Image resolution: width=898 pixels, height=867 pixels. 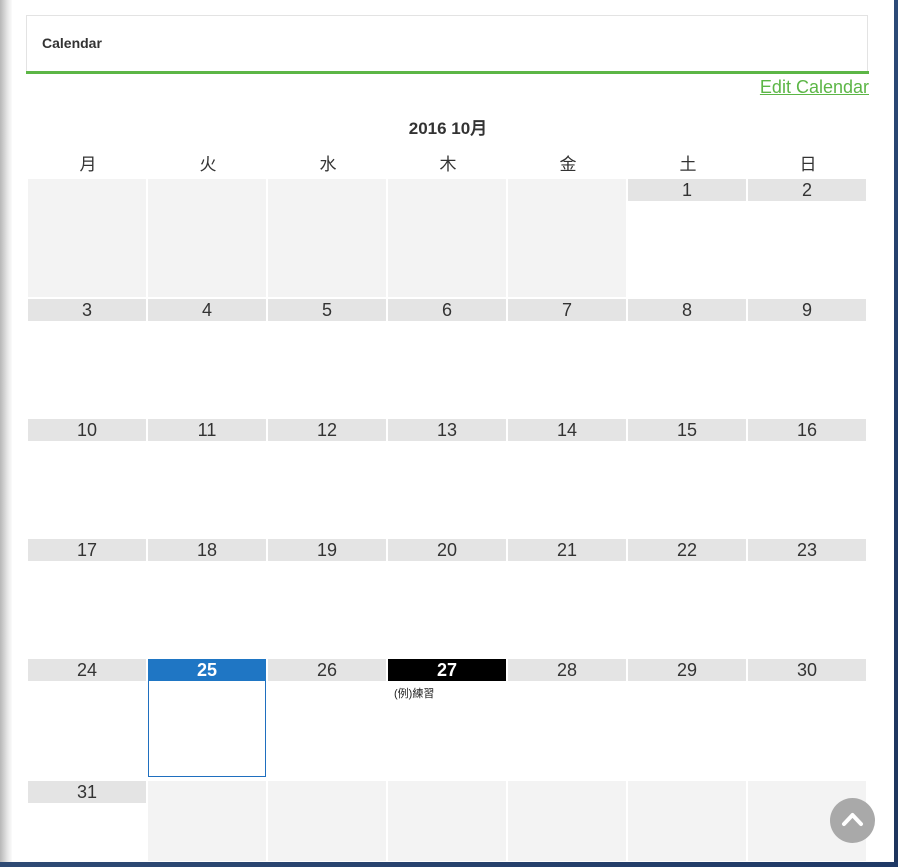 I want to click on calendar-day-cell: 11, so click(x=207, y=478).